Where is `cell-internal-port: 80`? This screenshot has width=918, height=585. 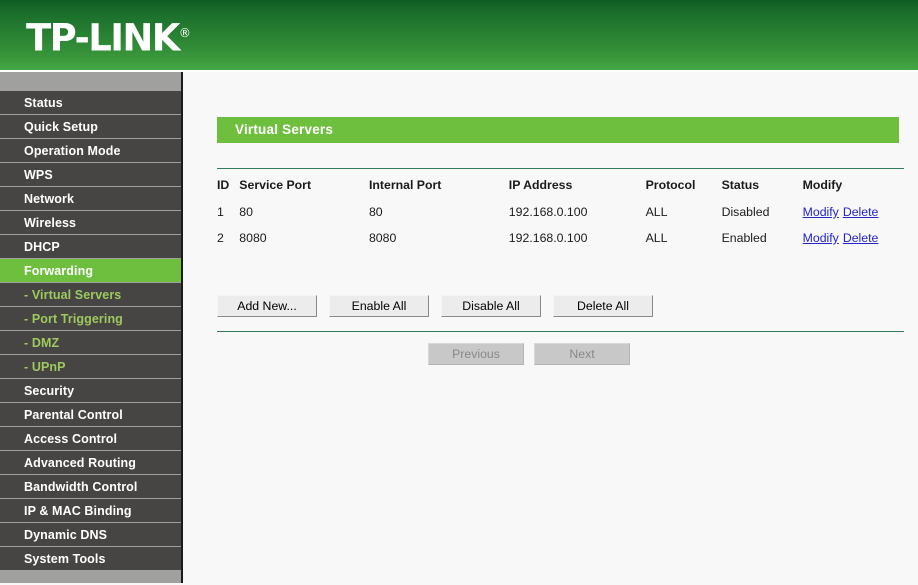 cell-internal-port: 80 is located at coordinates (375, 212).